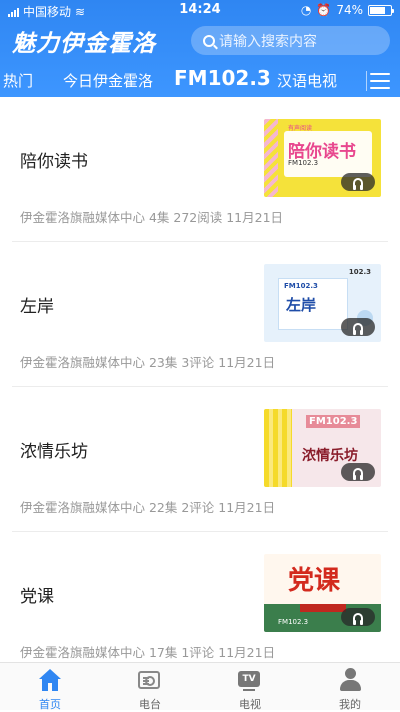  What do you see at coordinates (18, 80) in the screenshot?
I see `tab-hot: 热门` at bounding box center [18, 80].